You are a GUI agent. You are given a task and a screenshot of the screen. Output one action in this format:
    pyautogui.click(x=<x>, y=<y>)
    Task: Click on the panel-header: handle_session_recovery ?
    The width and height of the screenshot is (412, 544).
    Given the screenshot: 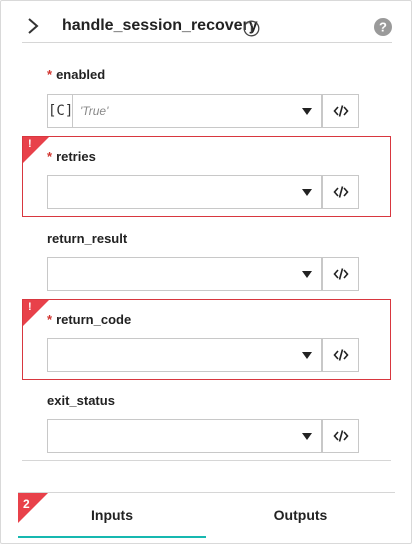 What is the action you would take?
    pyautogui.click(x=207, y=26)
    